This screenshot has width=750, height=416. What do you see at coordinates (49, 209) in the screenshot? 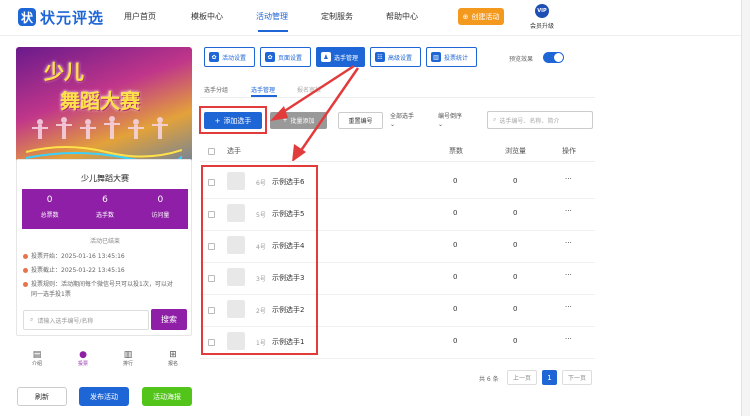
I see `stat-total-votes: 0 总票数` at bounding box center [49, 209].